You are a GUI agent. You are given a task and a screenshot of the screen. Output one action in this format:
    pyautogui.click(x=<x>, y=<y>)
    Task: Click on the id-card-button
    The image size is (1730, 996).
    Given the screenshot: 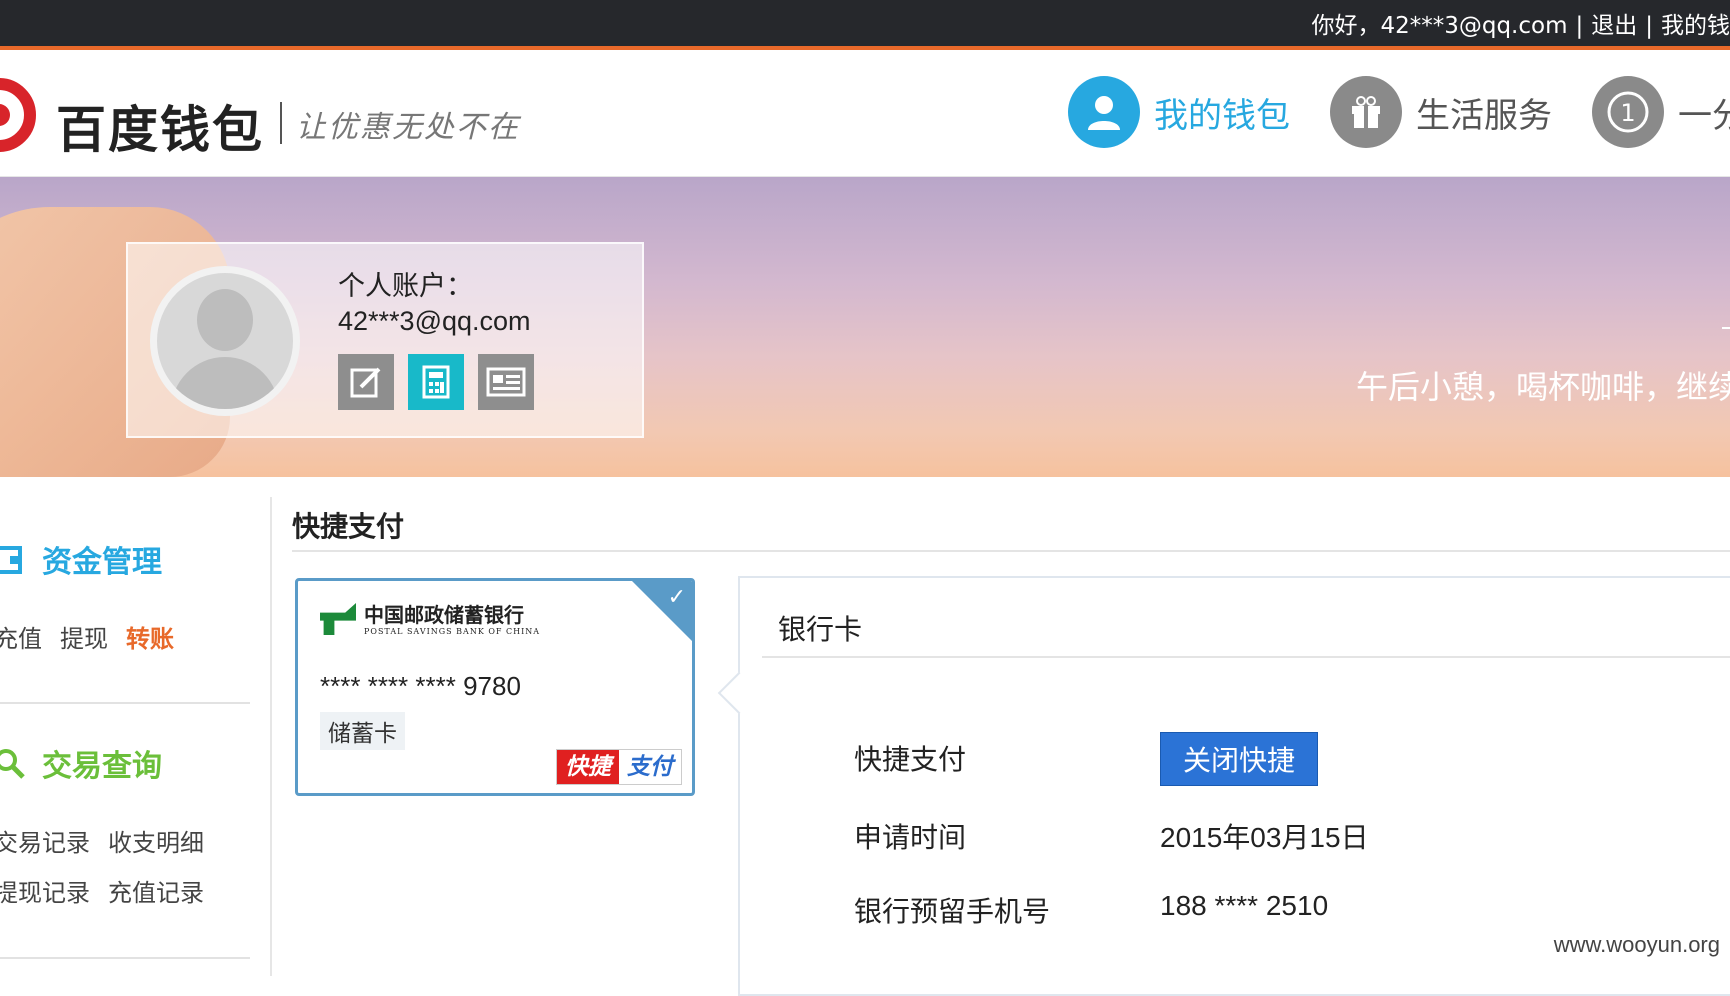 What is the action you would take?
    pyautogui.click(x=506, y=382)
    